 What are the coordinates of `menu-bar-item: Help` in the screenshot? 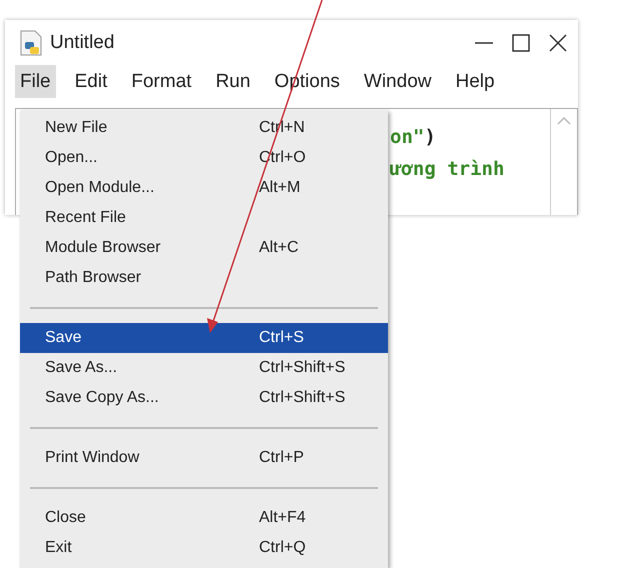 It's located at (475, 81).